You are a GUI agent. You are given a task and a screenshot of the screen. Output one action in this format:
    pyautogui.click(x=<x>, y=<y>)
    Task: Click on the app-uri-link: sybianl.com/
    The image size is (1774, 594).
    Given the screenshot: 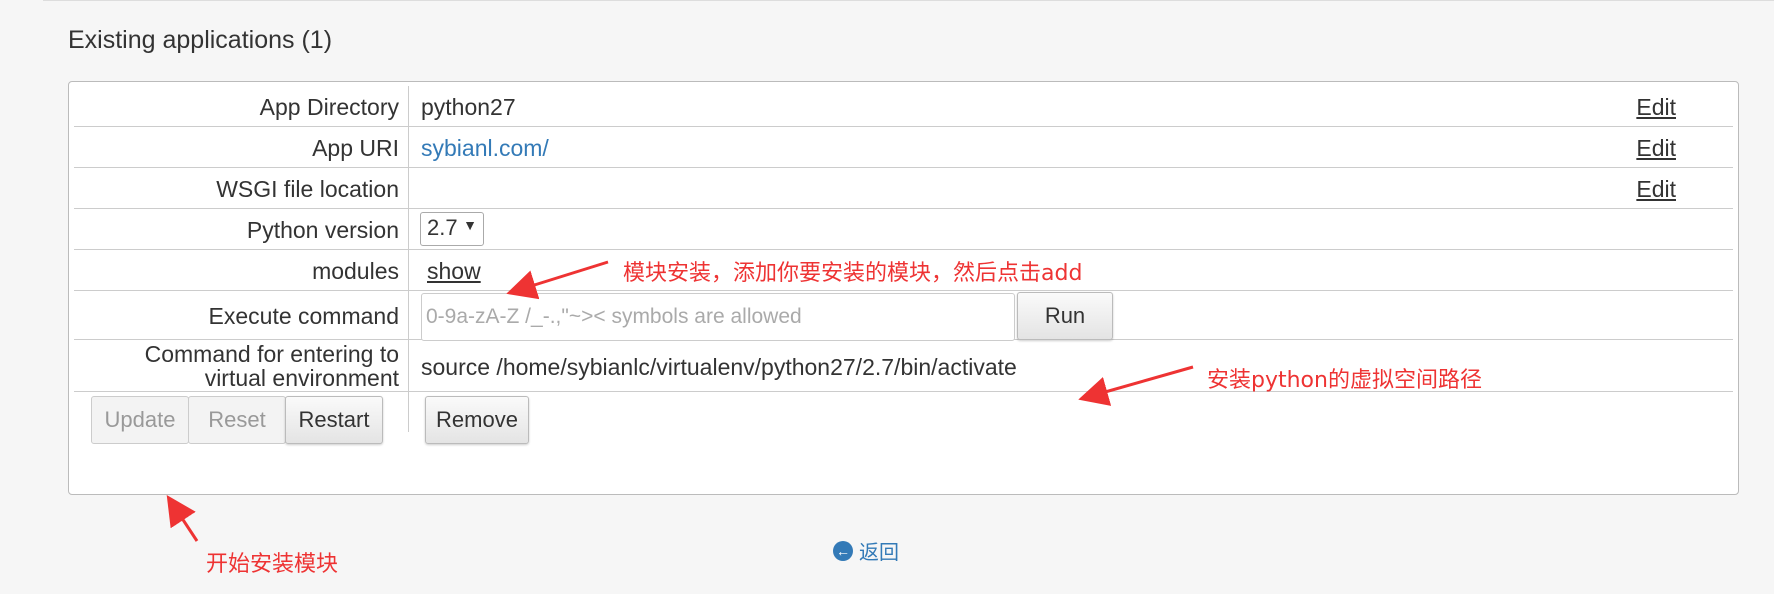 What is the action you would take?
    pyautogui.click(x=485, y=148)
    